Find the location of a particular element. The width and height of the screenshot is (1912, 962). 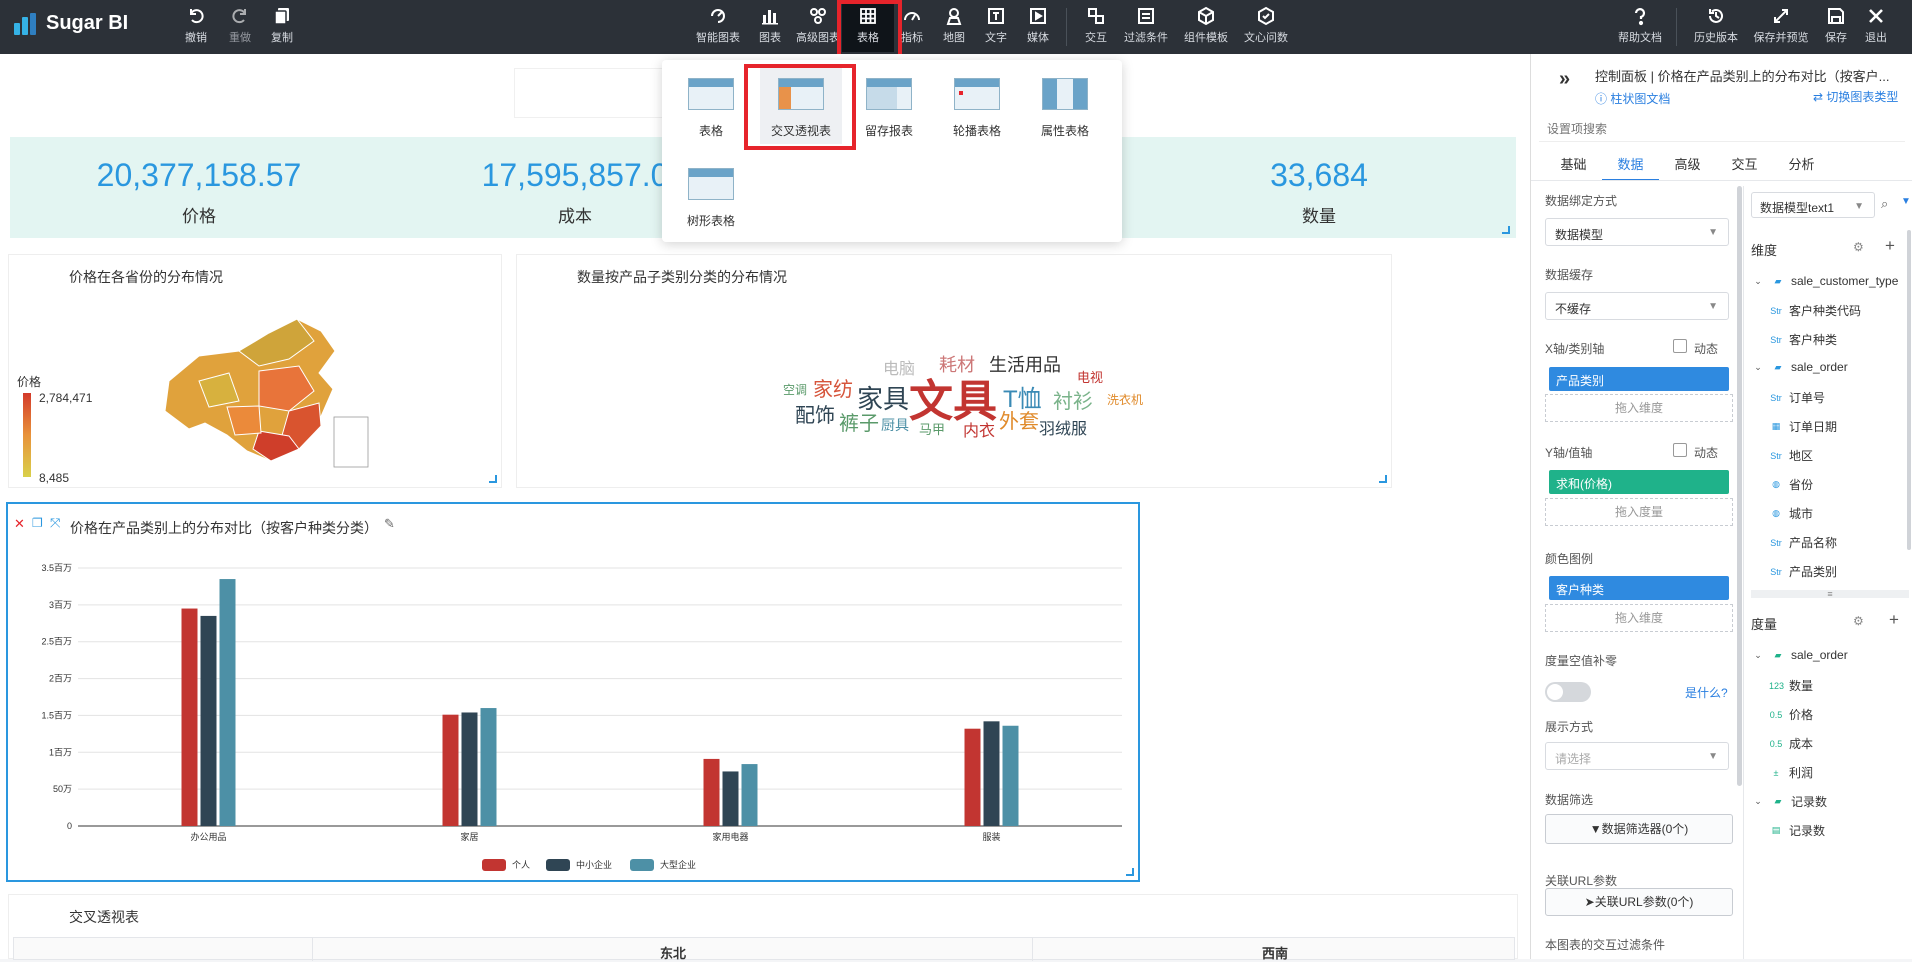

filter-button: 过滤条件 is located at coordinates (1146, 28).